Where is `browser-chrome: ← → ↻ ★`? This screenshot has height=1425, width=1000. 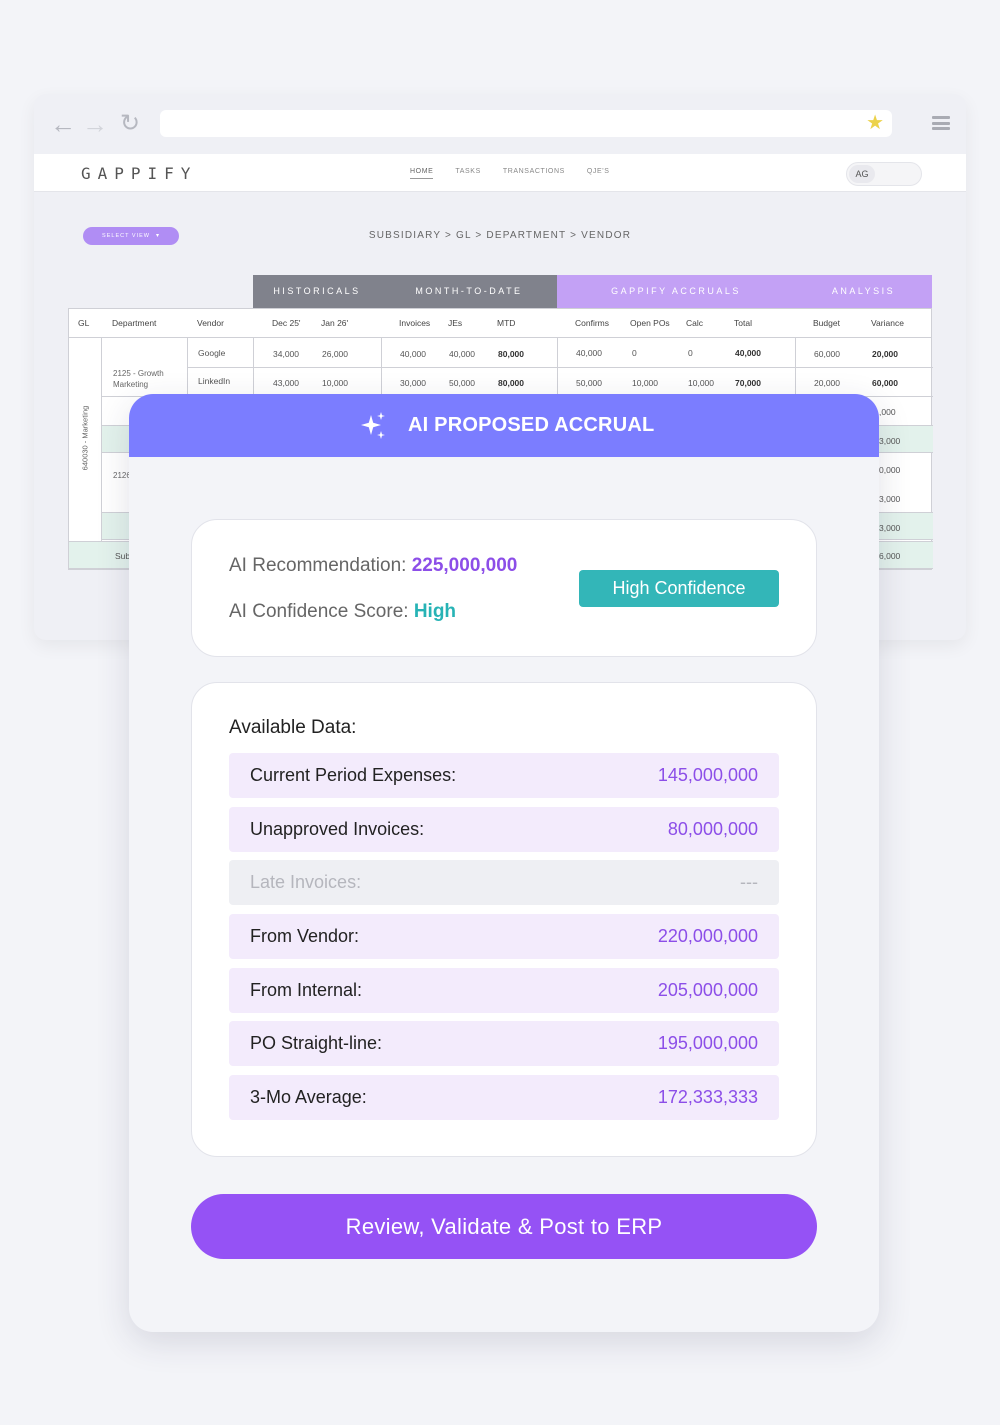 browser-chrome: ← → ↻ ★ is located at coordinates (500, 124).